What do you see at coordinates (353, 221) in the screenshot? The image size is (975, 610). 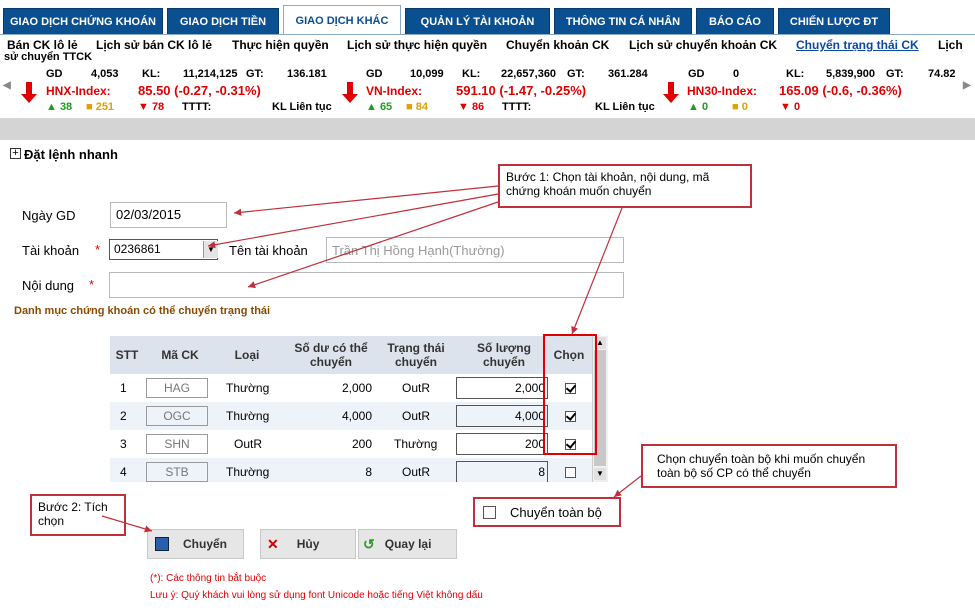 I see `arrow-to-account` at bounding box center [353, 221].